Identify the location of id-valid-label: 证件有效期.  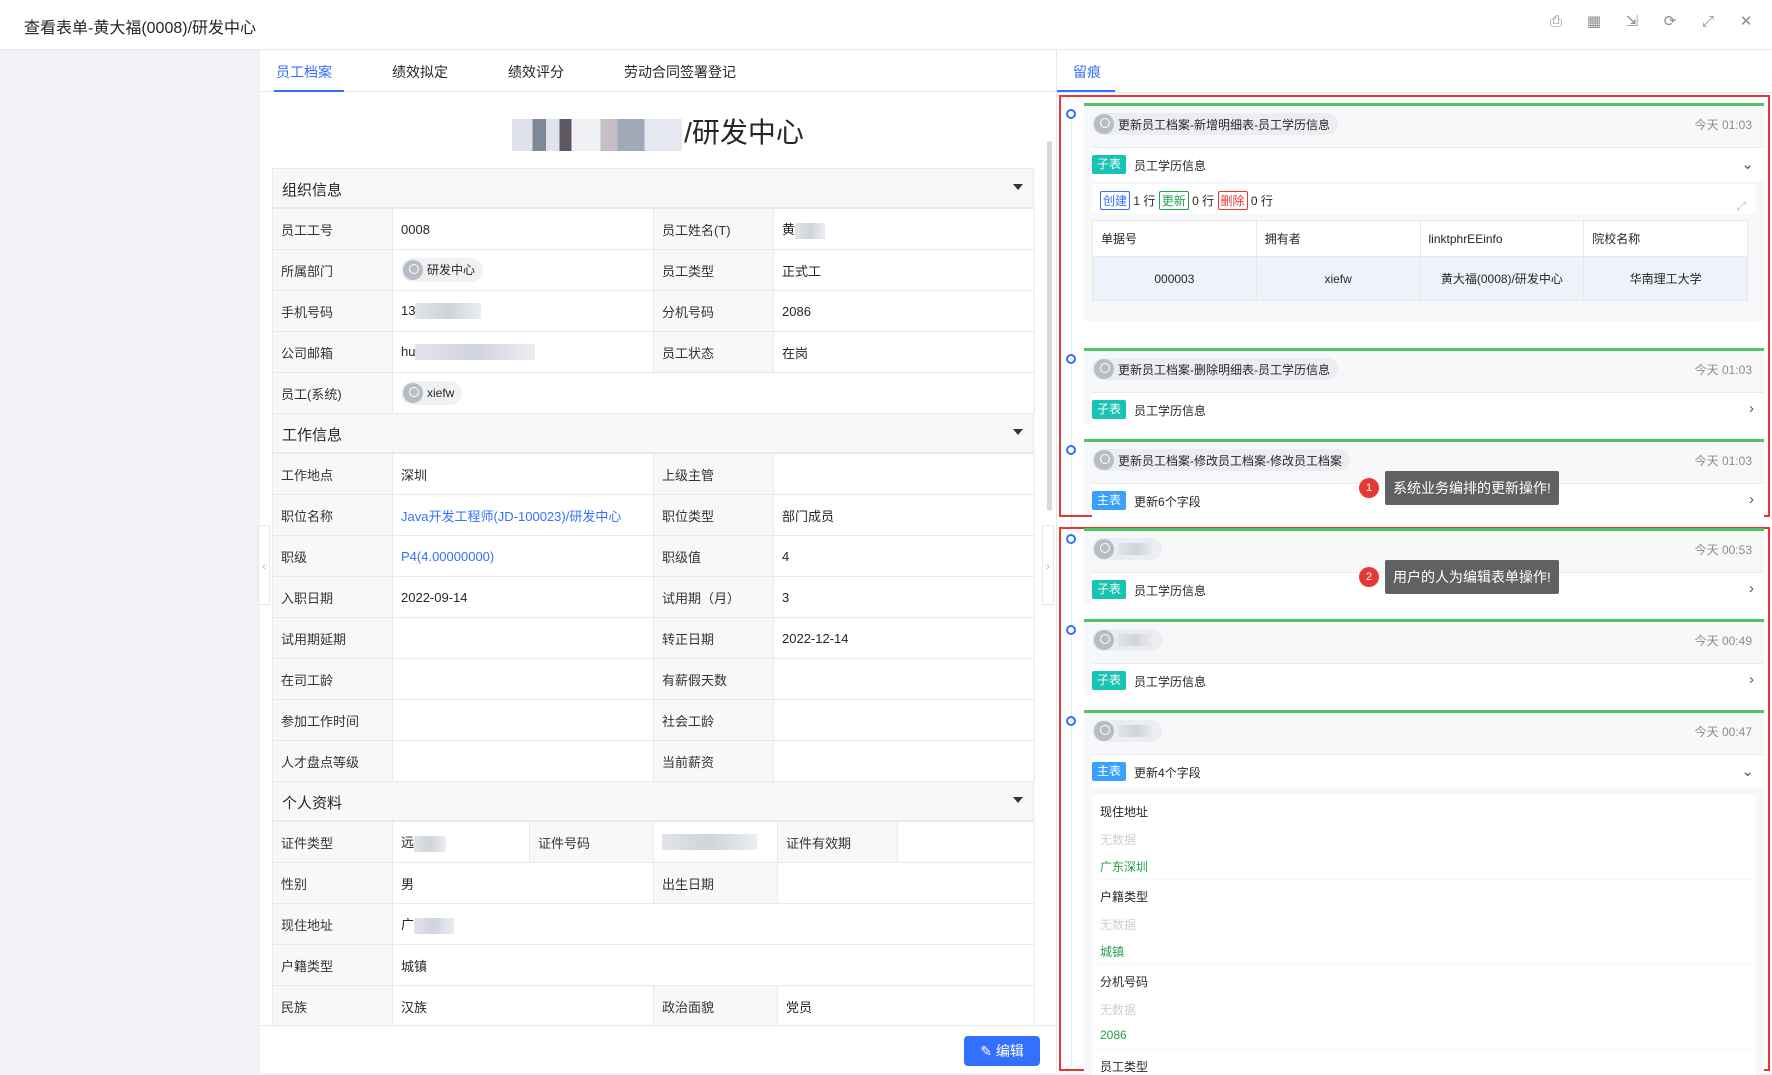
(837, 842).